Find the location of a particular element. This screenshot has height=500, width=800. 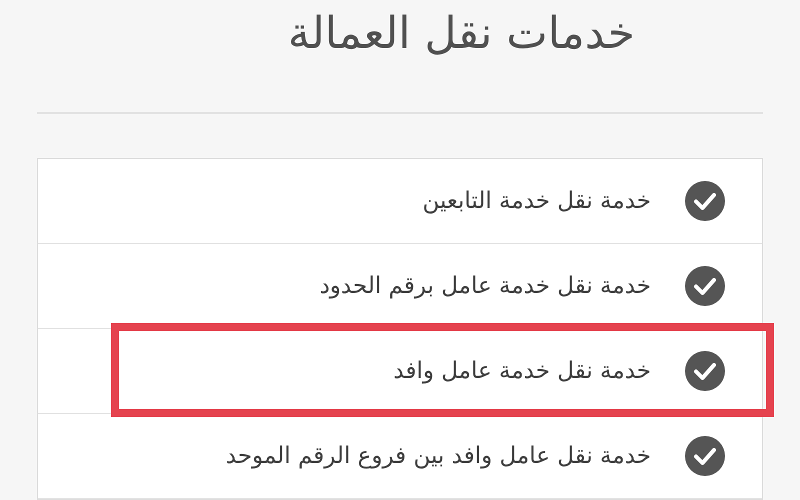

page-title: خدمات نقل العمالة is located at coordinates (461, 34).